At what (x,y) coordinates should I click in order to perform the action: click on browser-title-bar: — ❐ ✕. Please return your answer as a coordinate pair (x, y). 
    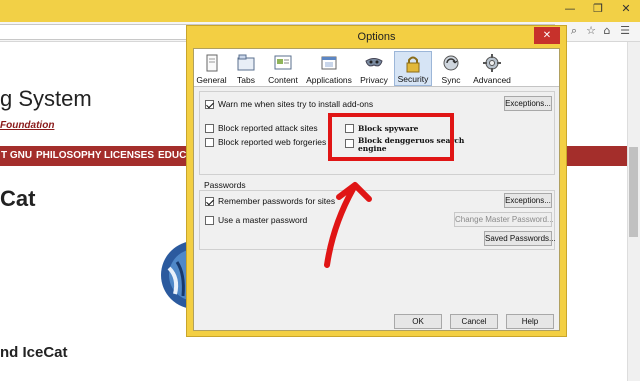
    Looking at the image, I should click on (320, 11).